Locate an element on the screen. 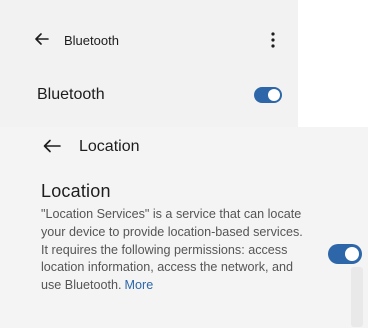 The width and height of the screenshot is (368, 328). bluetooth-row-label: Bluetooth is located at coordinates (71, 94).